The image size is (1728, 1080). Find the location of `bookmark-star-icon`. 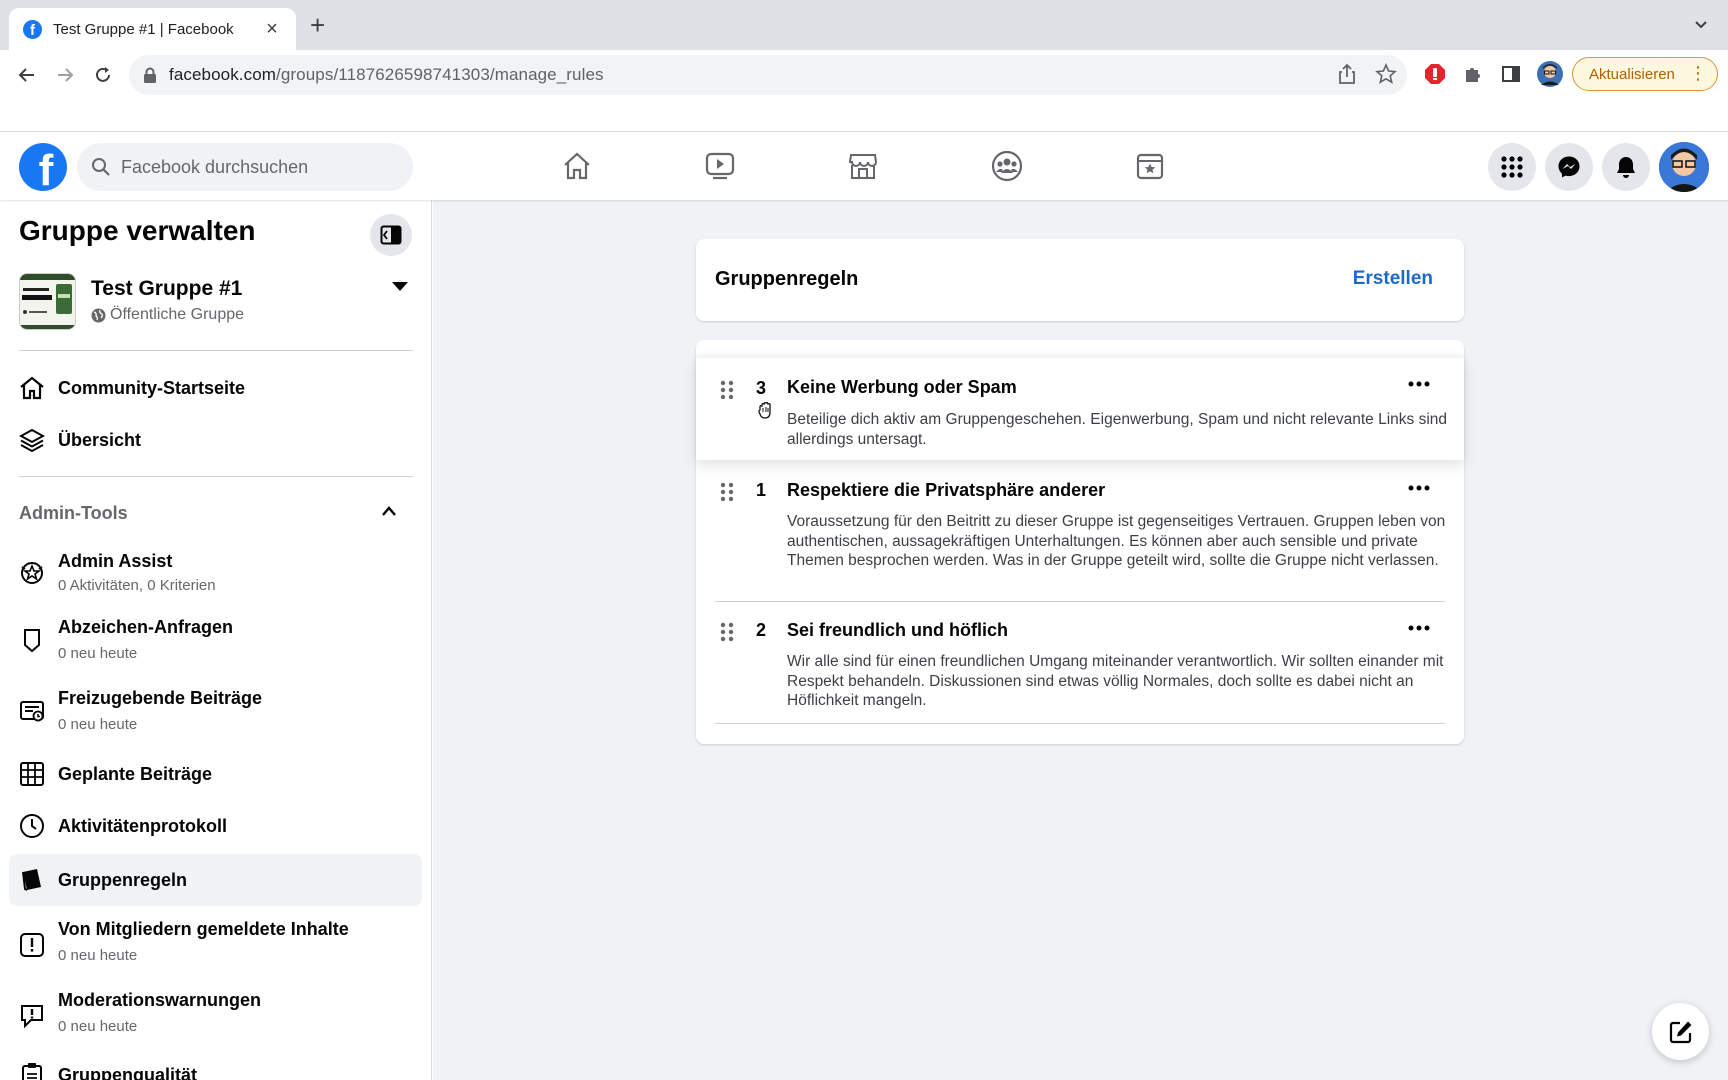

bookmark-star-icon is located at coordinates (1386, 74).